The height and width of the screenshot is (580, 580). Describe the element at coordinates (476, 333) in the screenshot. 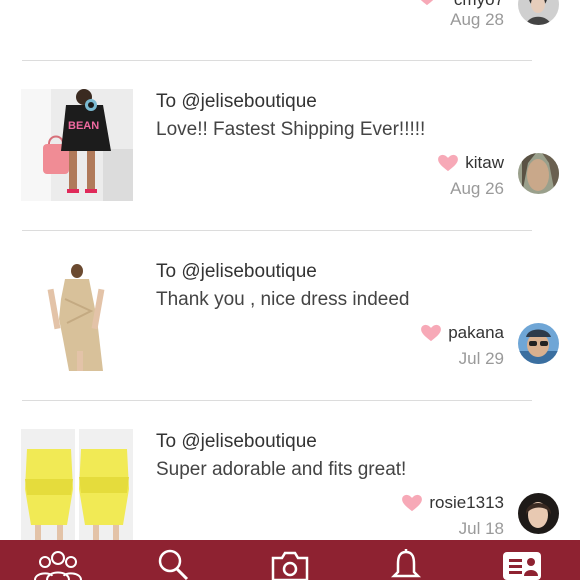

I see `reviewer-username: pakana` at that location.